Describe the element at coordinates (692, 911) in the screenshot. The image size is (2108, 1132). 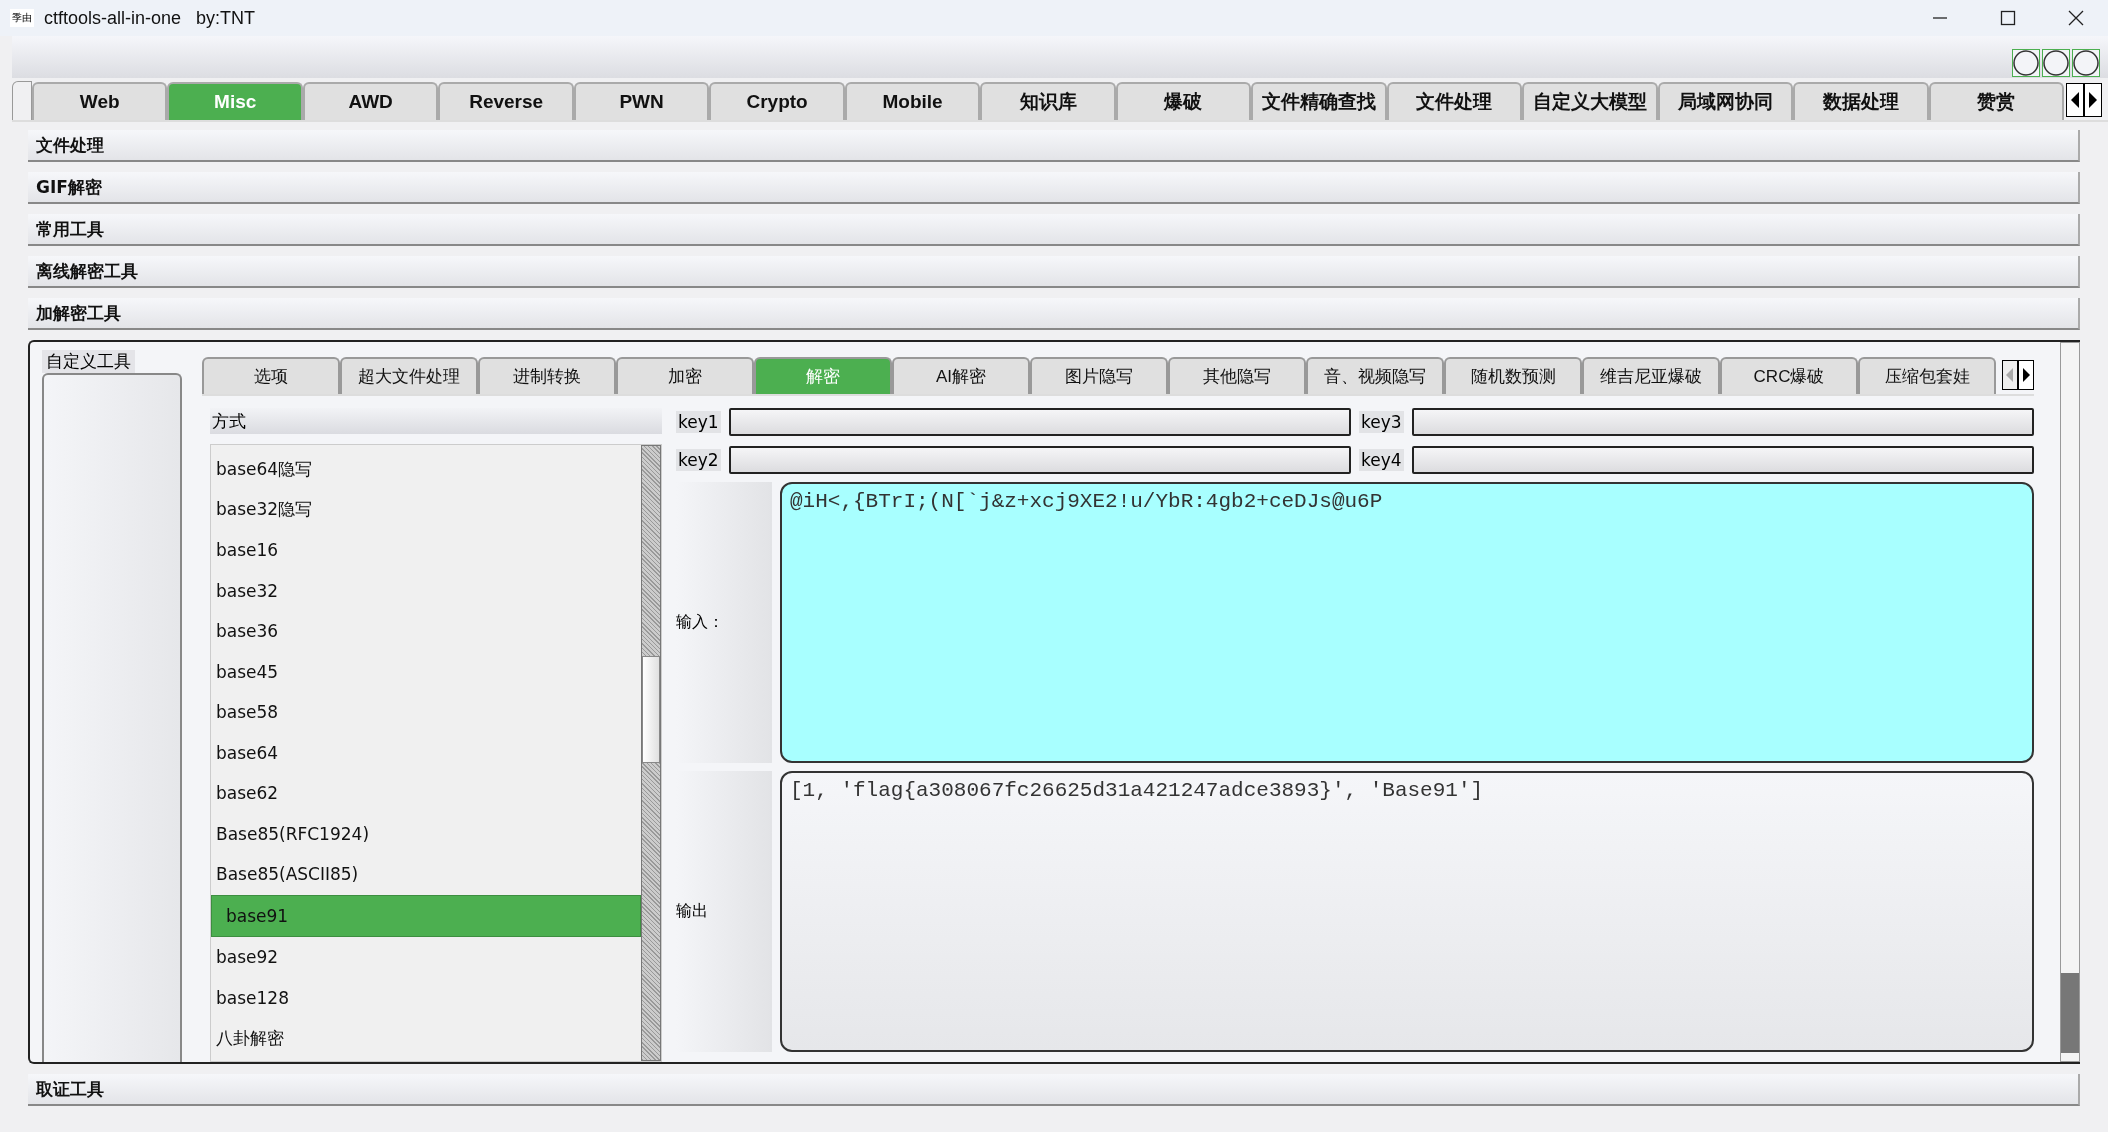
I see `output-label: 输出` at that location.